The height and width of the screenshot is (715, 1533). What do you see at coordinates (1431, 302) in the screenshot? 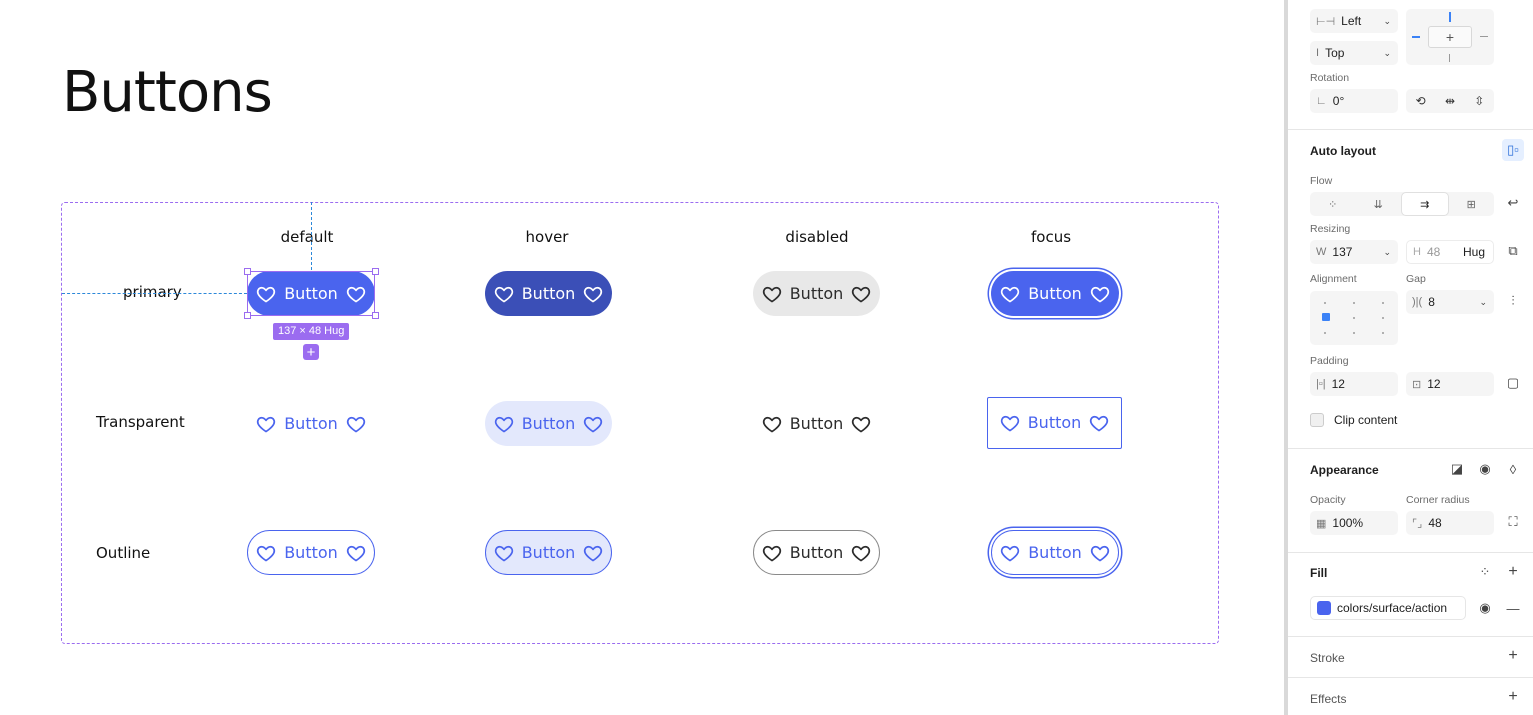
I see `gap-value: 8` at bounding box center [1431, 302].